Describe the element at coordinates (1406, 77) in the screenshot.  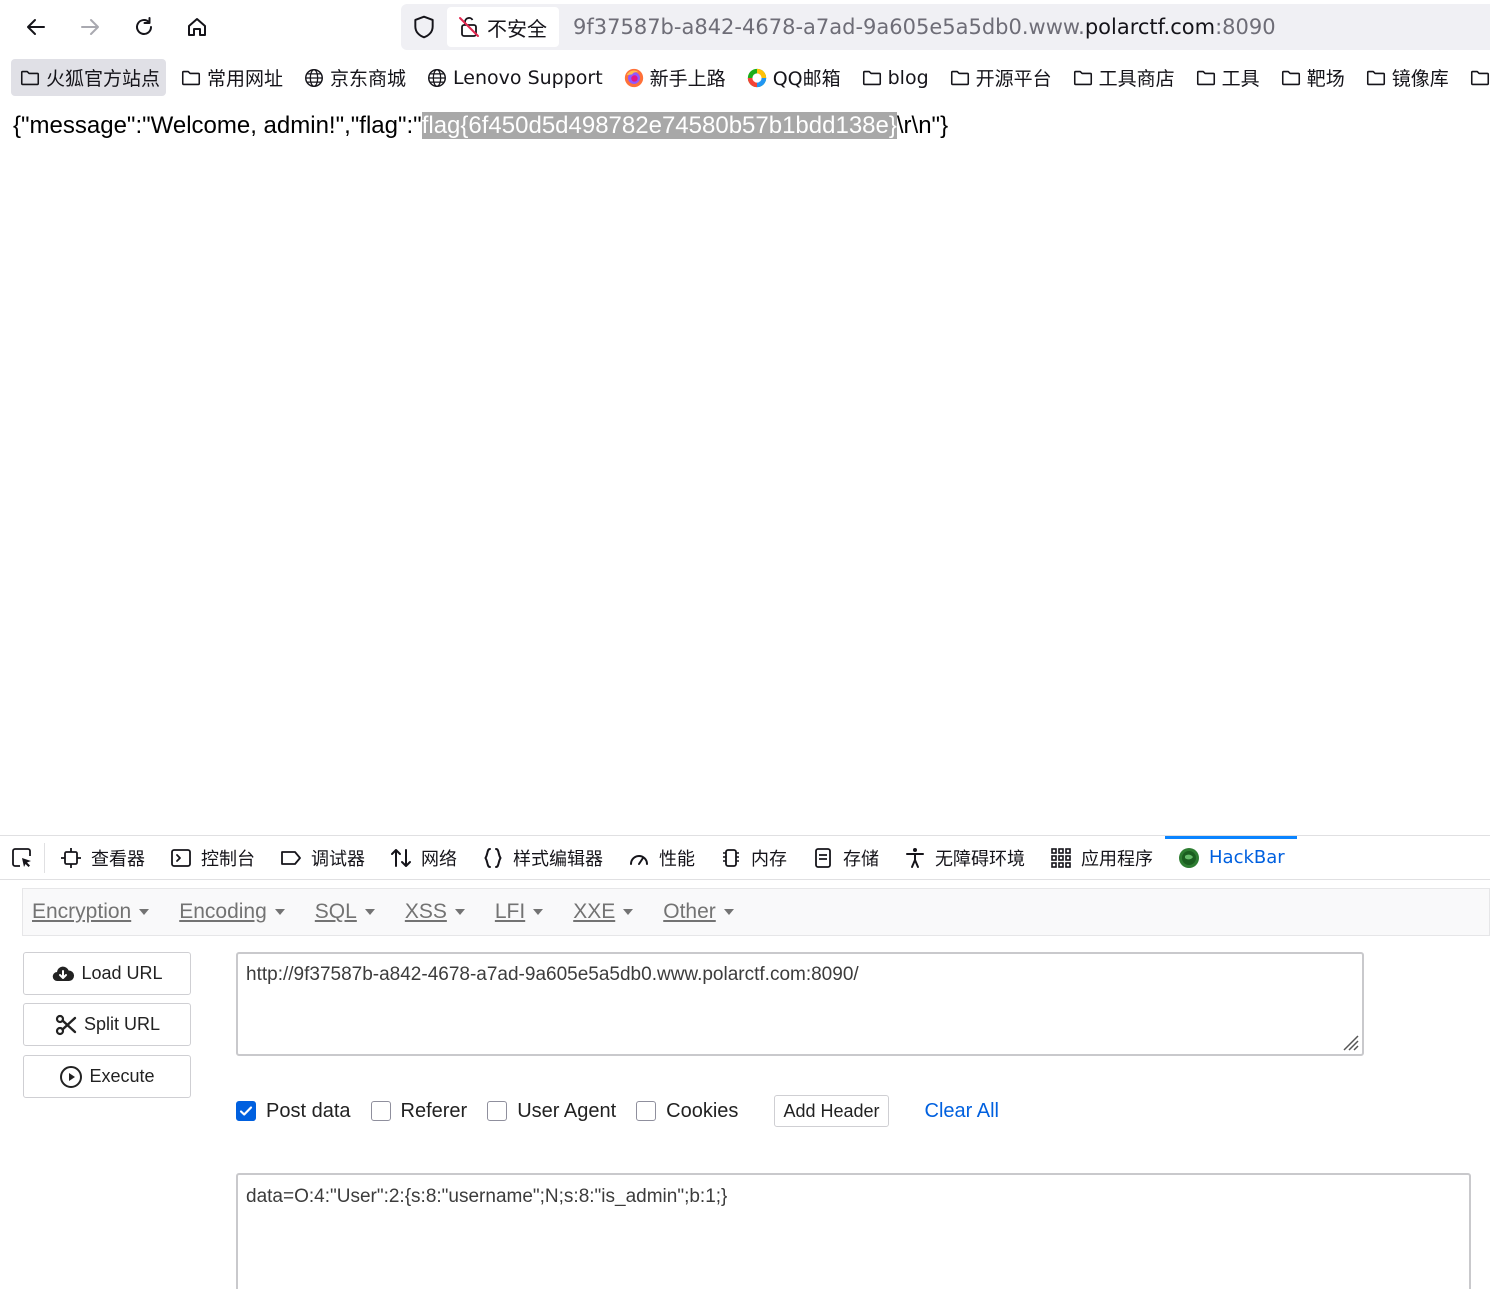
I see `bookmark-item: 镜像库` at that location.